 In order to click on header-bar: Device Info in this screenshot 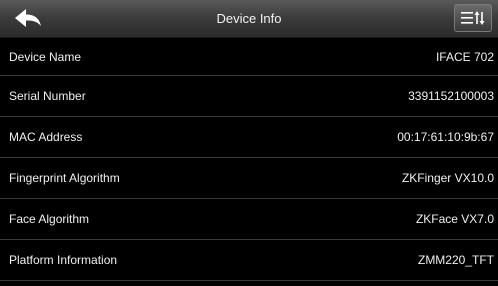, I will do `click(249, 19)`.